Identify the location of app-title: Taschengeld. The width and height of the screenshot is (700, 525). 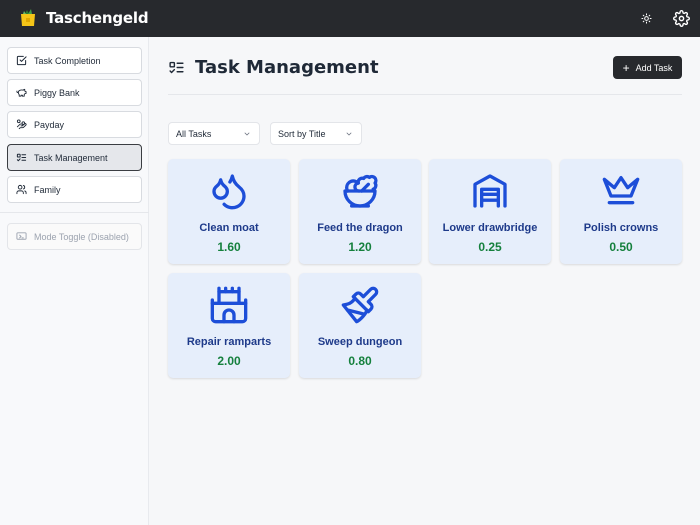
(97, 18).